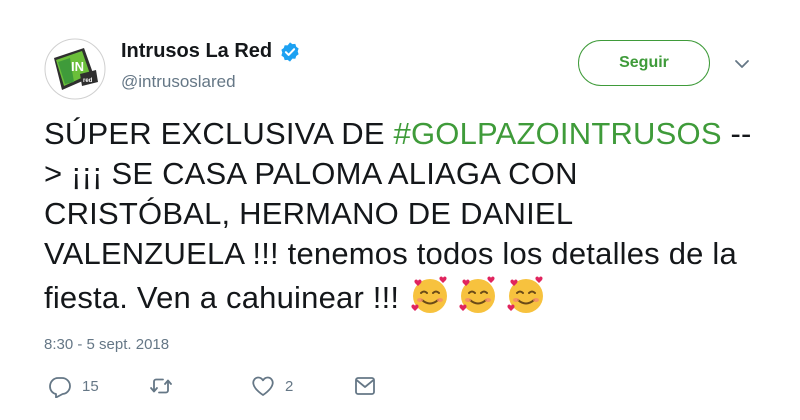 Image resolution: width=800 pixels, height=420 pixels. I want to click on reply-button: 15, so click(73, 386).